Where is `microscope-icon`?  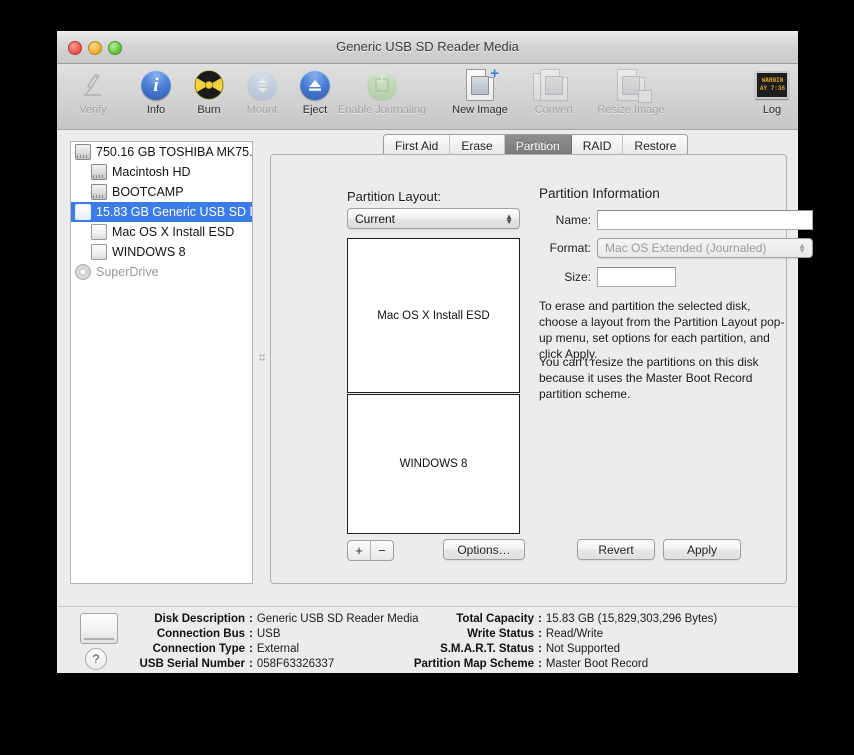
microscope-icon is located at coordinates (93, 85).